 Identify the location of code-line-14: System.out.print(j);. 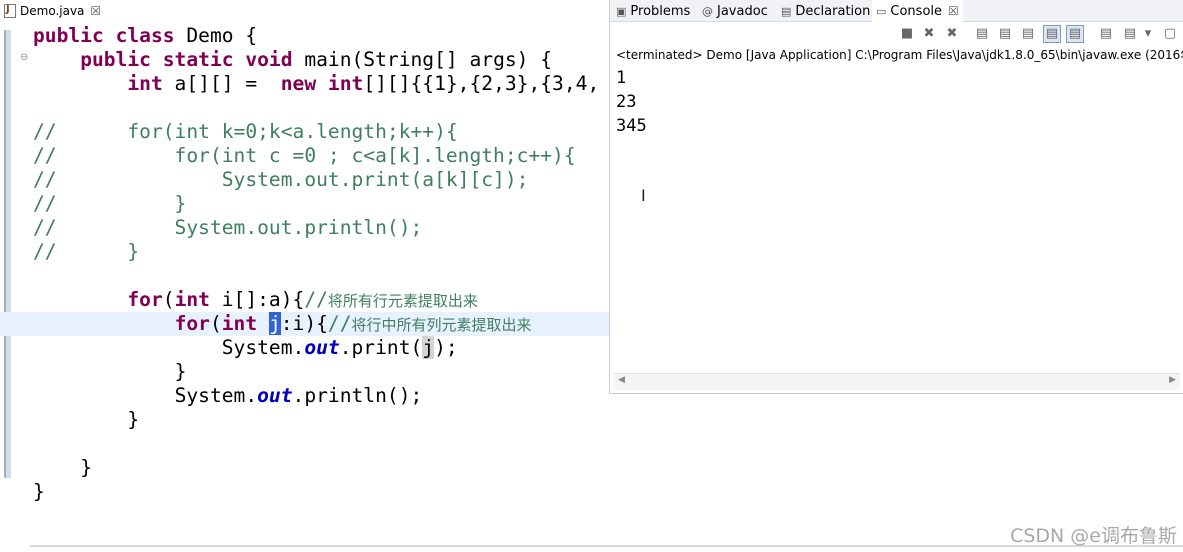
(339, 347).